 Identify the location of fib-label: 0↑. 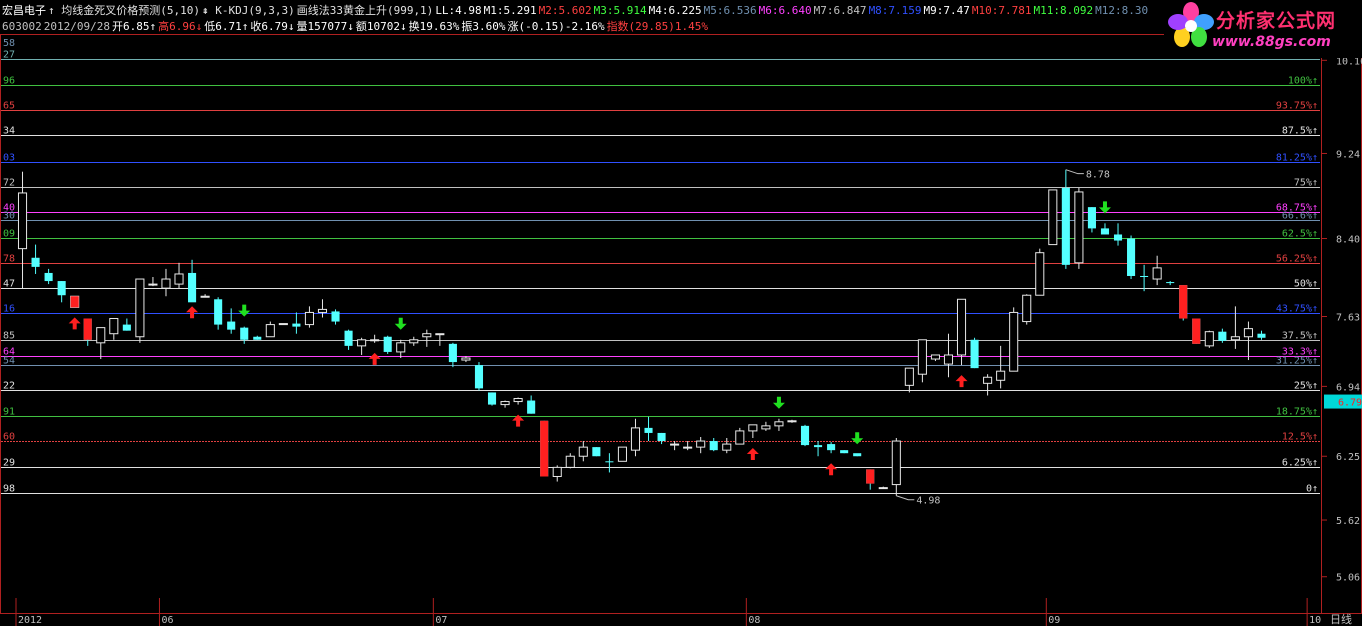
(1312, 489).